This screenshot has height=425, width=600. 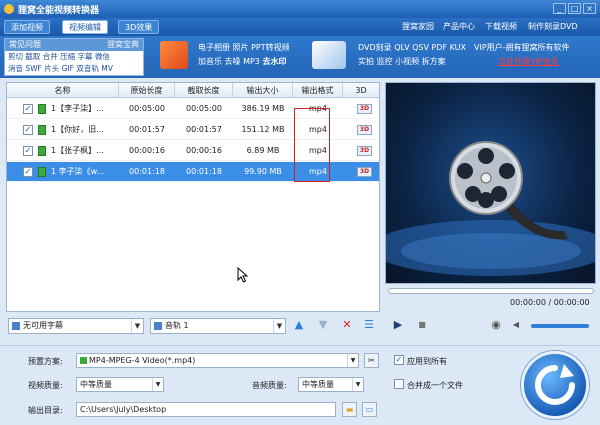 I want to click on link-download: 下载视频, so click(x=501, y=26).